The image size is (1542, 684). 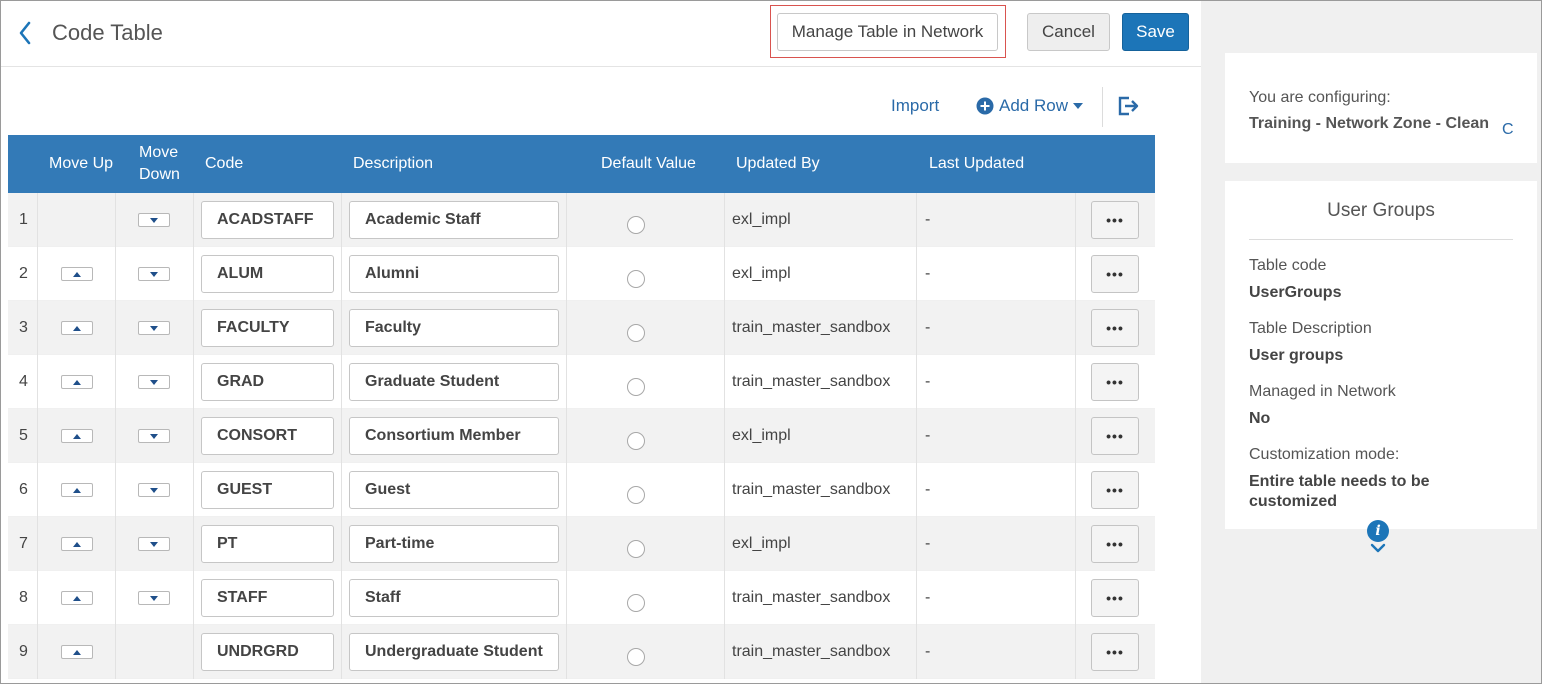 What do you see at coordinates (454, 490) in the screenshot?
I see `description-input: Guest` at bounding box center [454, 490].